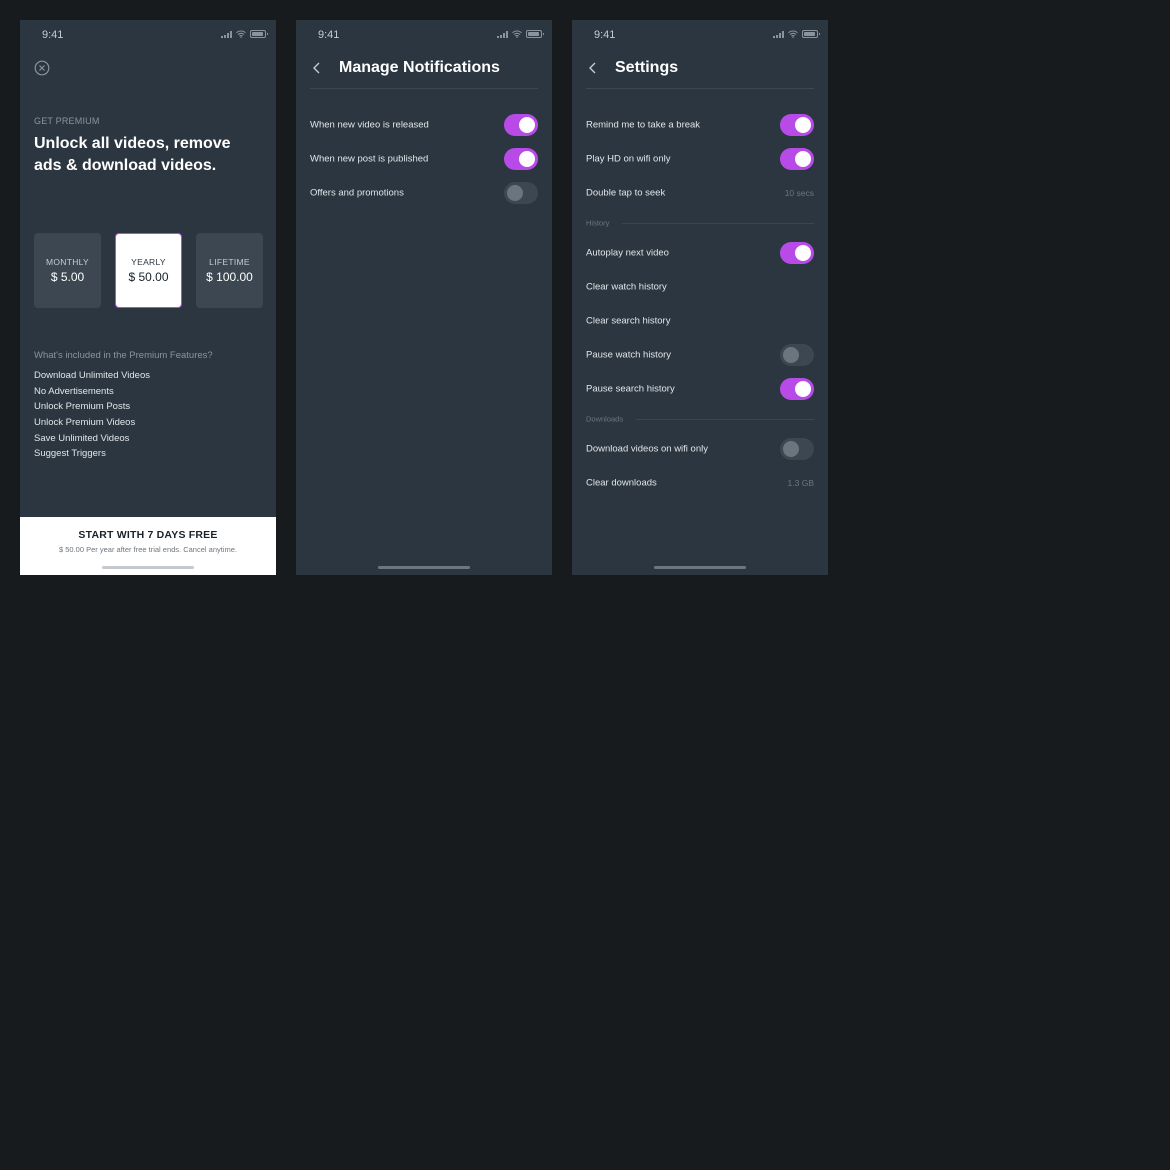 This screenshot has width=1170, height=1170. What do you see at coordinates (629, 355) in the screenshot?
I see `row-label: Pause watch history` at bounding box center [629, 355].